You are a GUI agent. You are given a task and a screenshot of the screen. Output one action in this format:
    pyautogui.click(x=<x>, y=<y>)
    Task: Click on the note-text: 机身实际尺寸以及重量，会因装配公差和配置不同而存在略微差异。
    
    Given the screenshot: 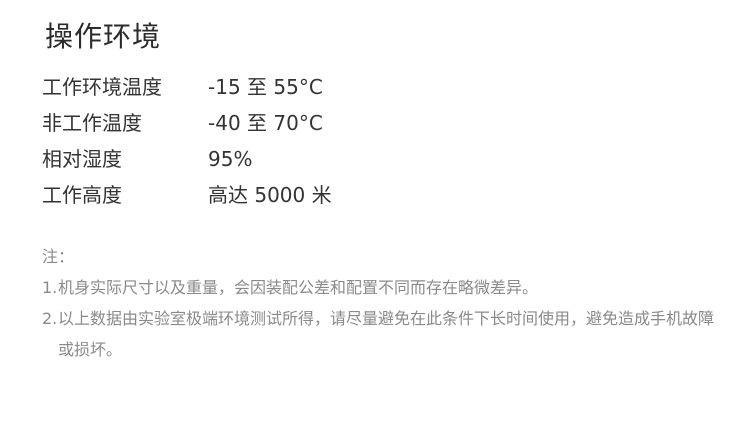 What is the action you would take?
    pyautogui.click(x=298, y=287)
    